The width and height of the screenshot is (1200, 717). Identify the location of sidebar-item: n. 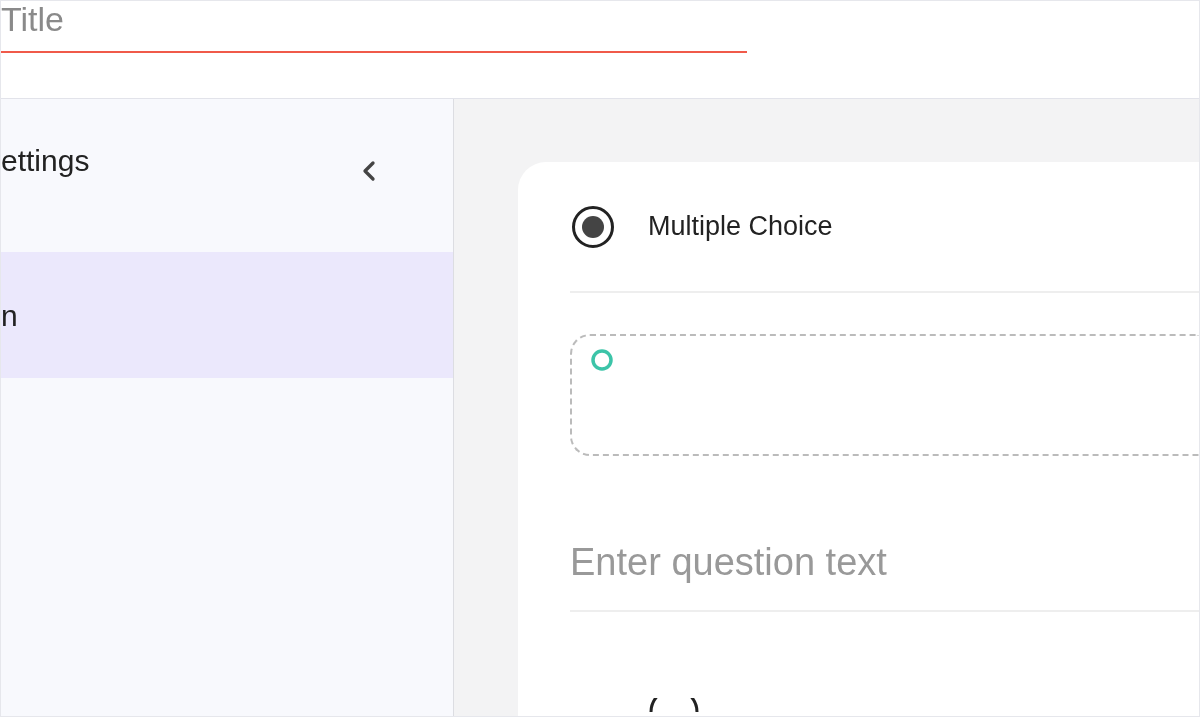
(227, 315).